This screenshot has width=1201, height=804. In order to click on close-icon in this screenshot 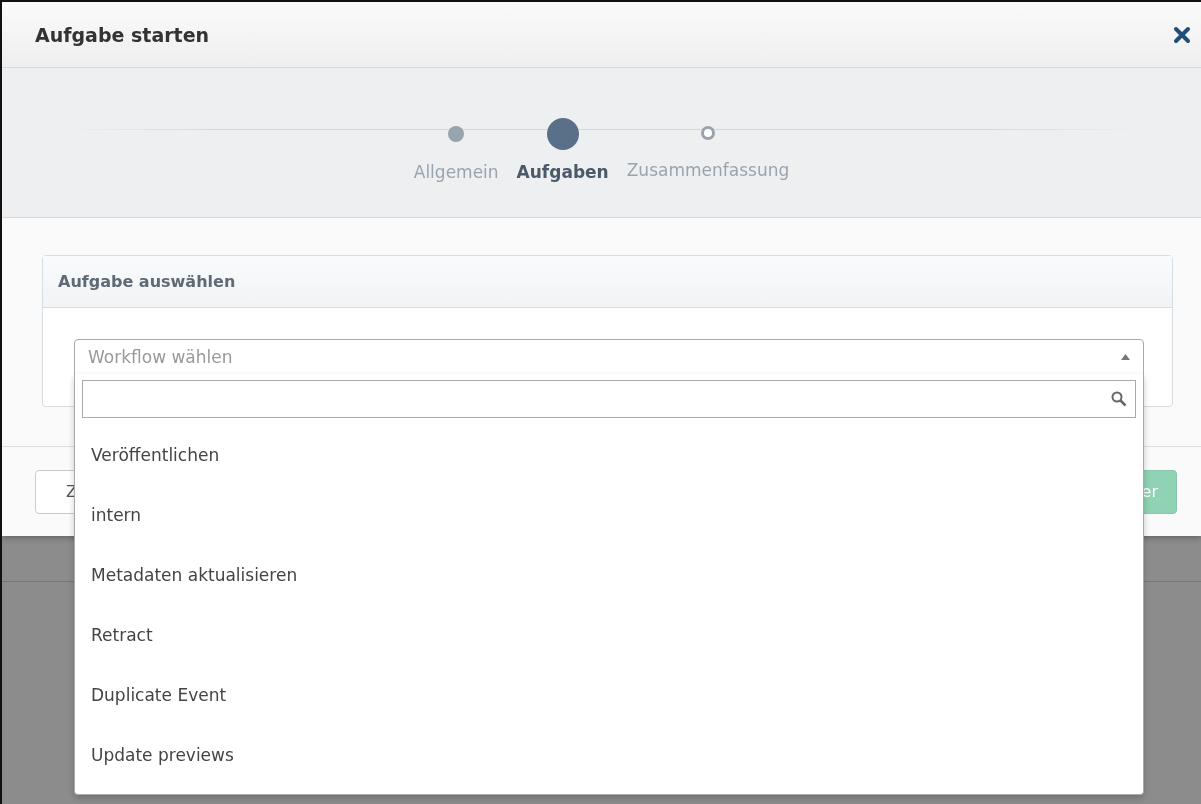, I will do `click(1182, 34)`.